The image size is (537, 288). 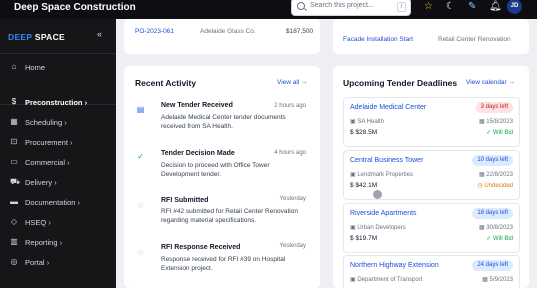 What do you see at coordinates (495, 7) in the screenshot?
I see `bell-icon: 🔔︎` at bounding box center [495, 7].